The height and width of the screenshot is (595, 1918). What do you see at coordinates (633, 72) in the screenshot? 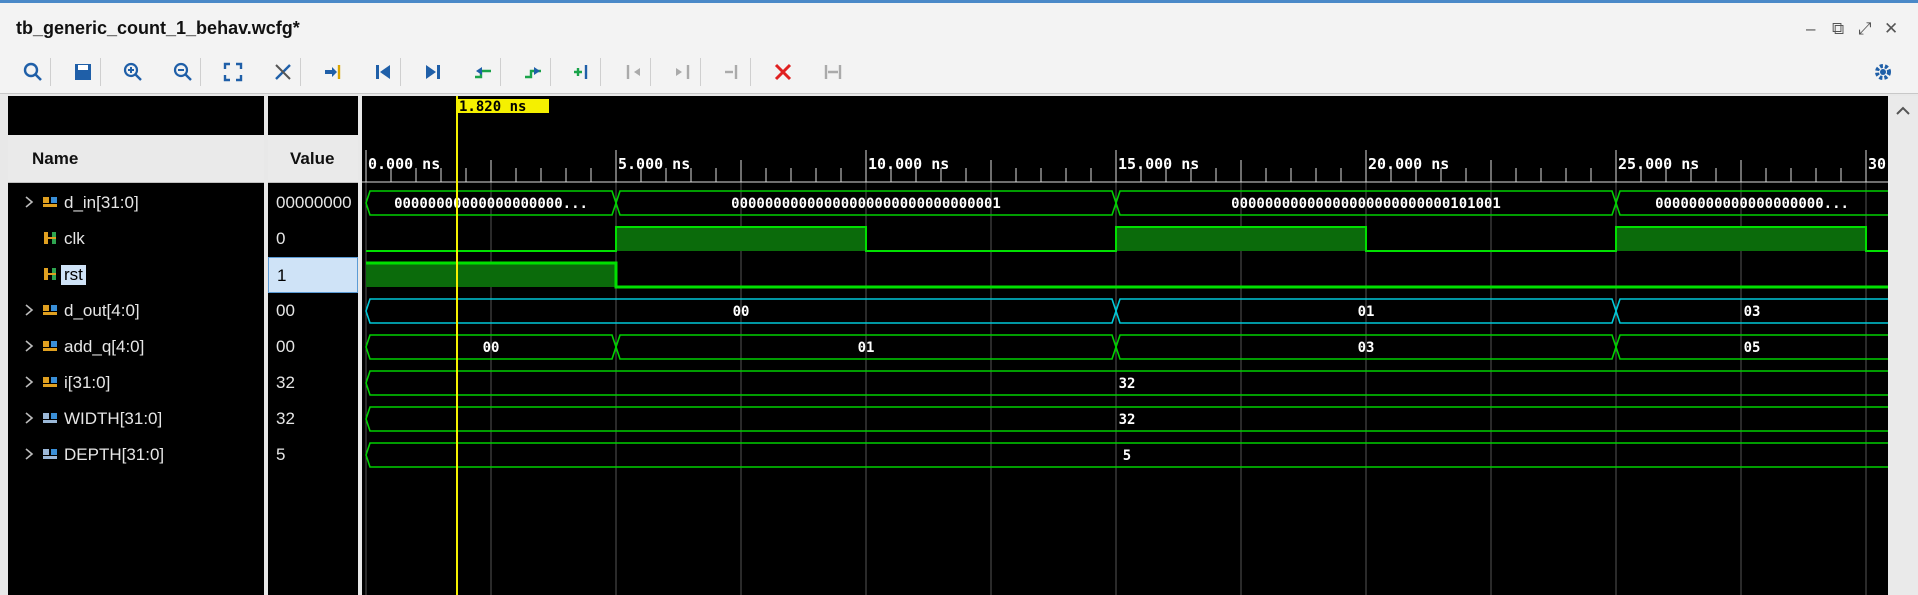
I see `prev-marker-icon` at bounding box center [633, 72].